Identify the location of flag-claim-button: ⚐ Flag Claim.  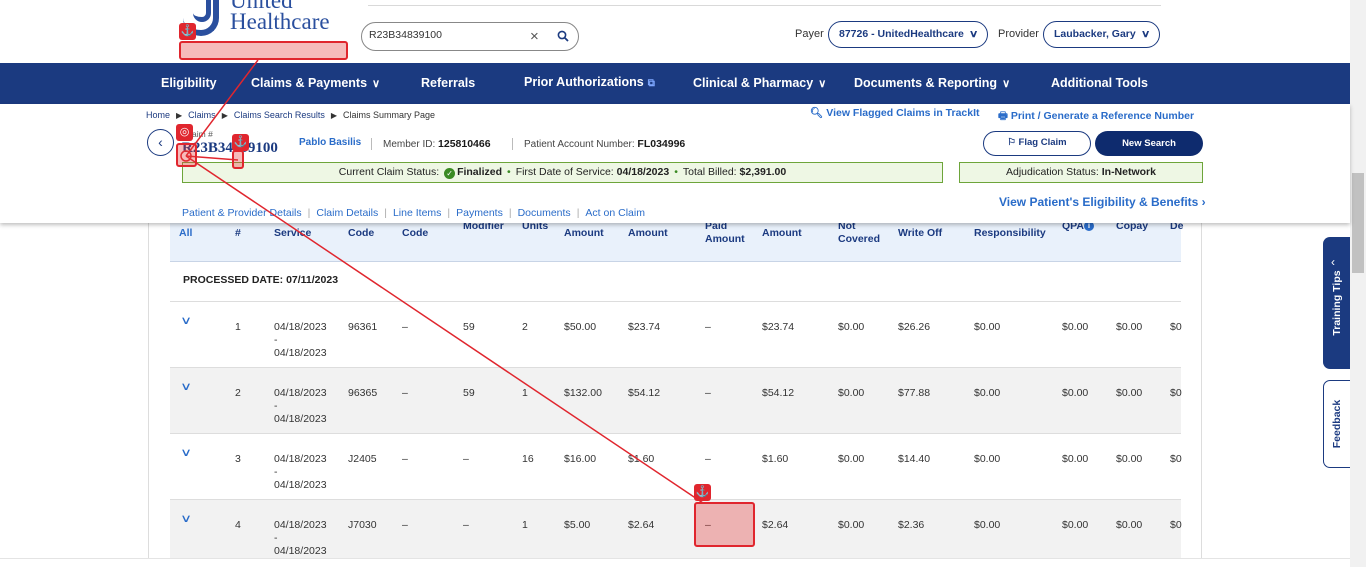
(1037, 143).